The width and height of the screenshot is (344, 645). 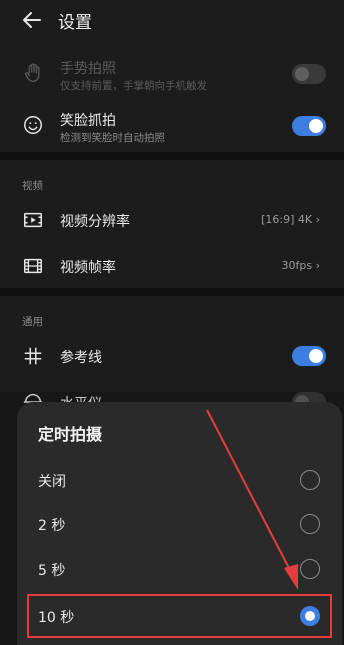 I want to click on setting-smile-capture: 笑脸抓拍 检测到笑脸时自动拍照, so click(x=172, y=128).